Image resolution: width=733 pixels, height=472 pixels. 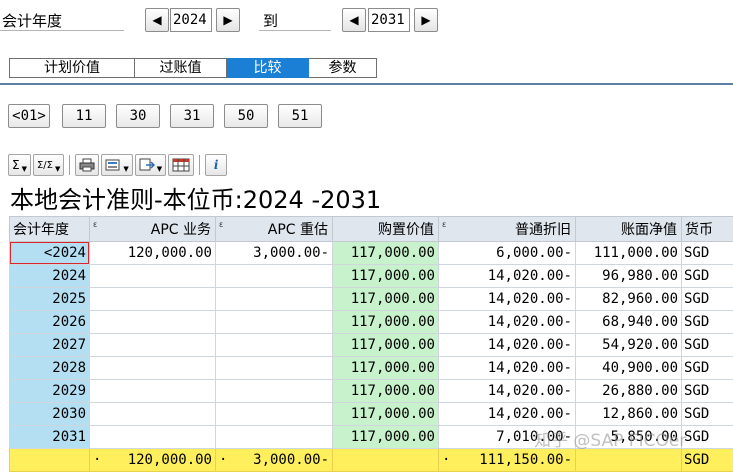 I want to click on layout-button, so click(x=181, y=165).